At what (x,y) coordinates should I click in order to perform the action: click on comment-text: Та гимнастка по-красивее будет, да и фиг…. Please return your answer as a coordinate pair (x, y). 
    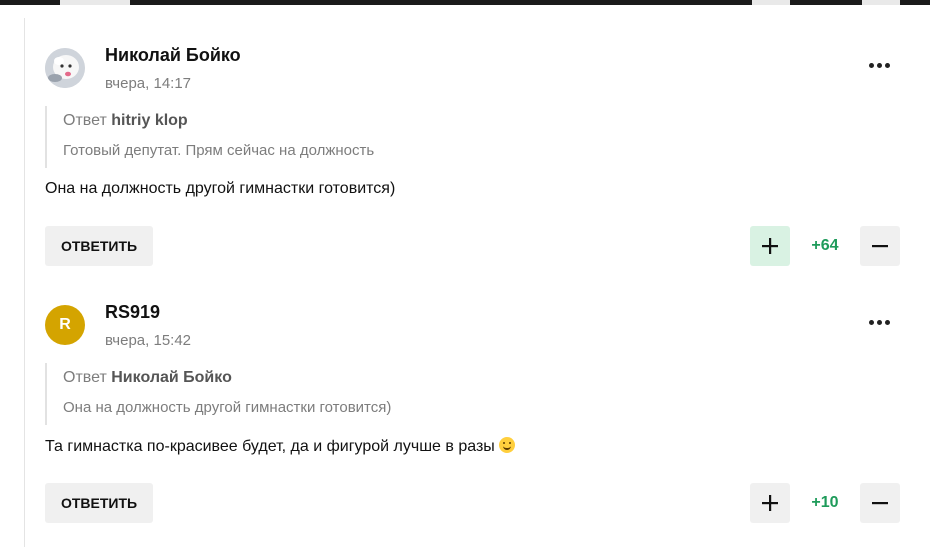
    Looking at the image, I should click on (270, 446).